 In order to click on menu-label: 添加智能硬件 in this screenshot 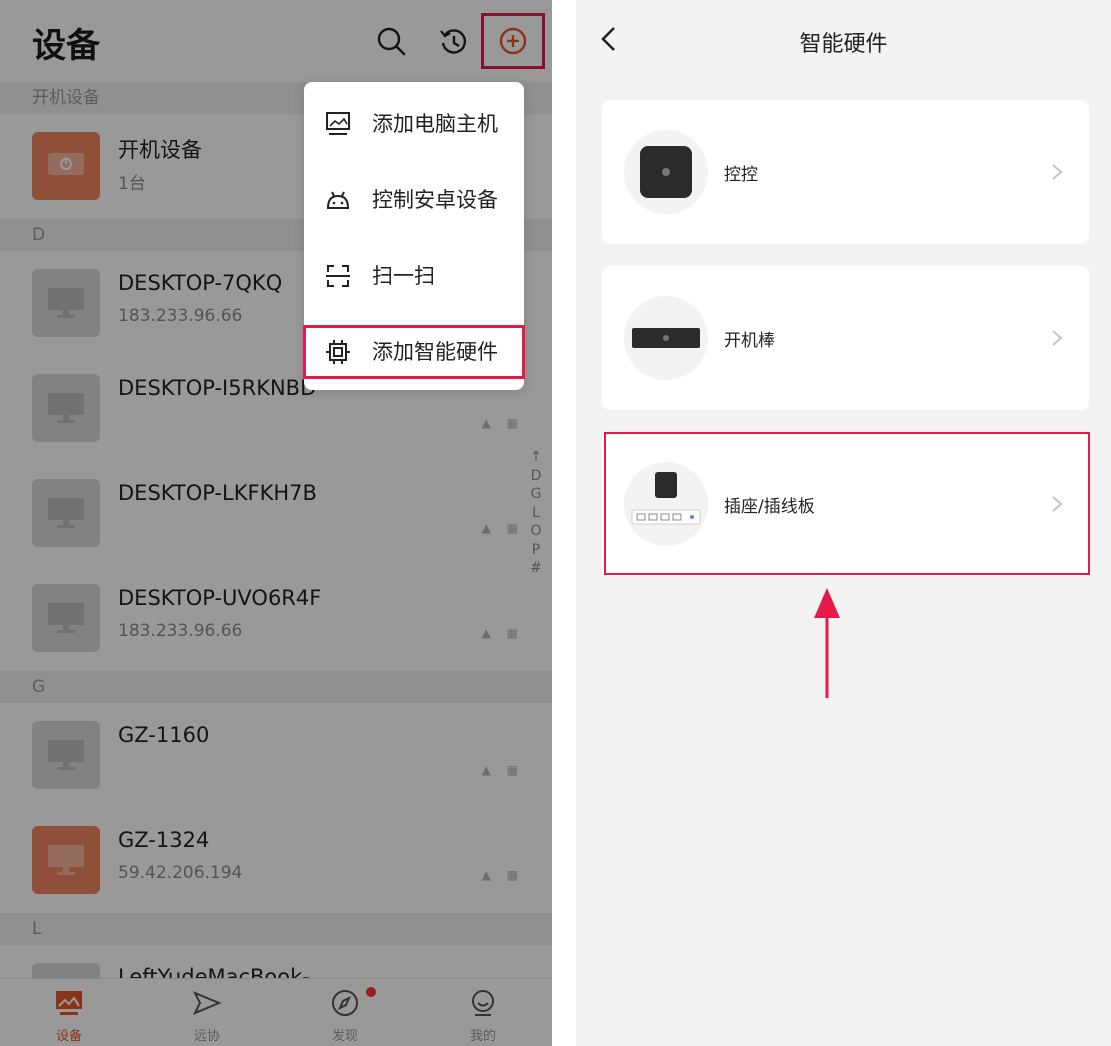, I will do `click(435, 352)`.